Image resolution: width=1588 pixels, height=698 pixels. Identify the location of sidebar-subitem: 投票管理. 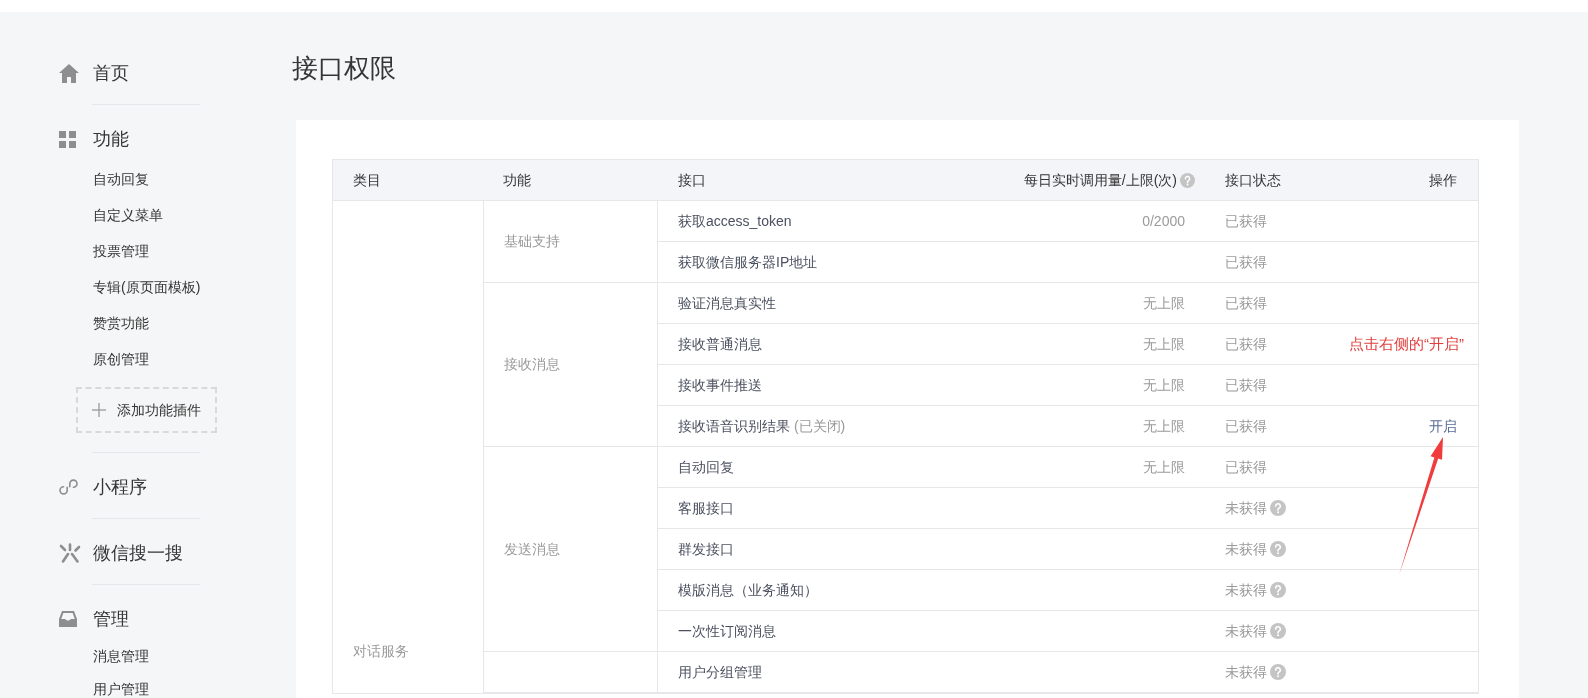
(121, 251).